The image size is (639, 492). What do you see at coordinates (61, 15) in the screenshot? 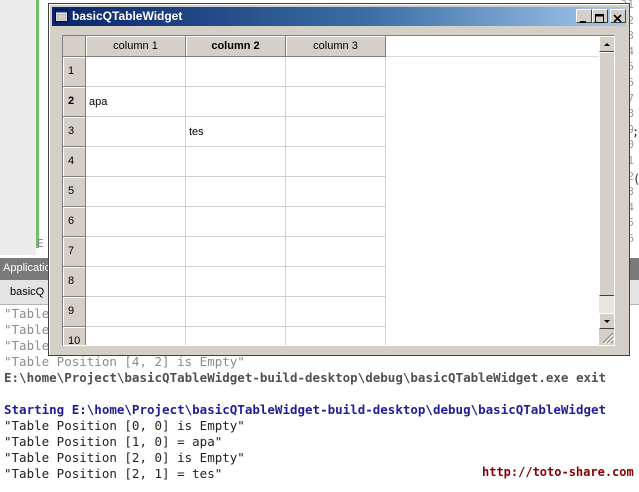
I see `app-window-icon` at bounding box center [61, 15].